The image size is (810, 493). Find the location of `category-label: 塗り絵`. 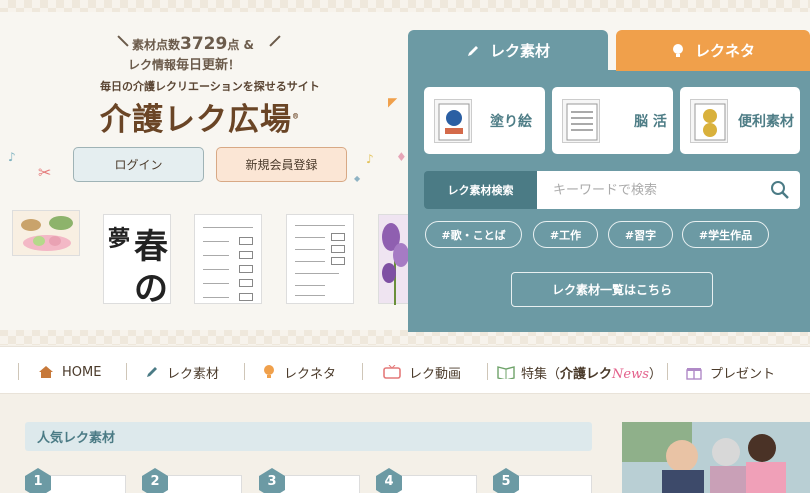

category-label: 塗り絵 is located at coordinates (511, 121).